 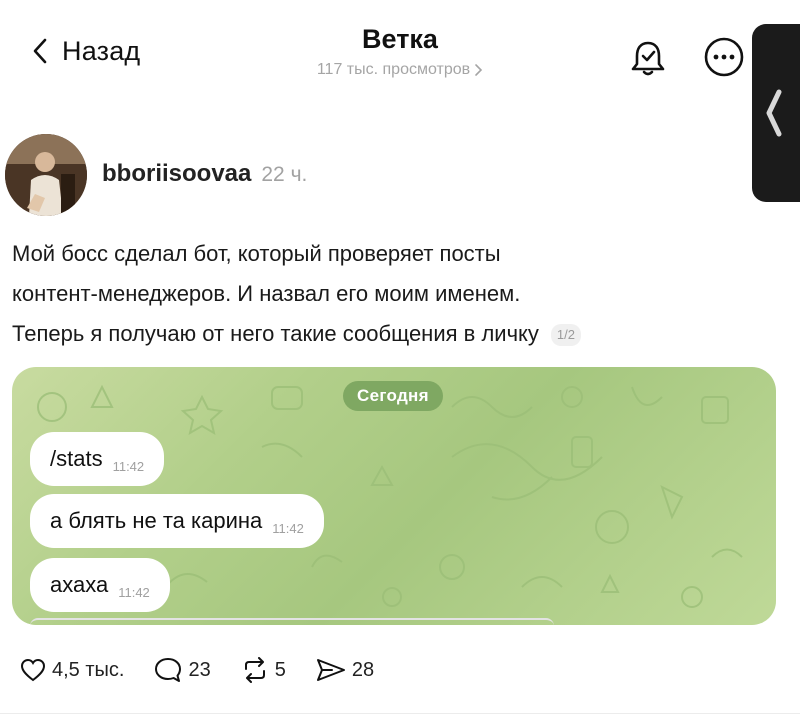 What do you see at coordinates (648, 58) in the screenshot?
I see `bell-icon` at bounding box center [648, 58].